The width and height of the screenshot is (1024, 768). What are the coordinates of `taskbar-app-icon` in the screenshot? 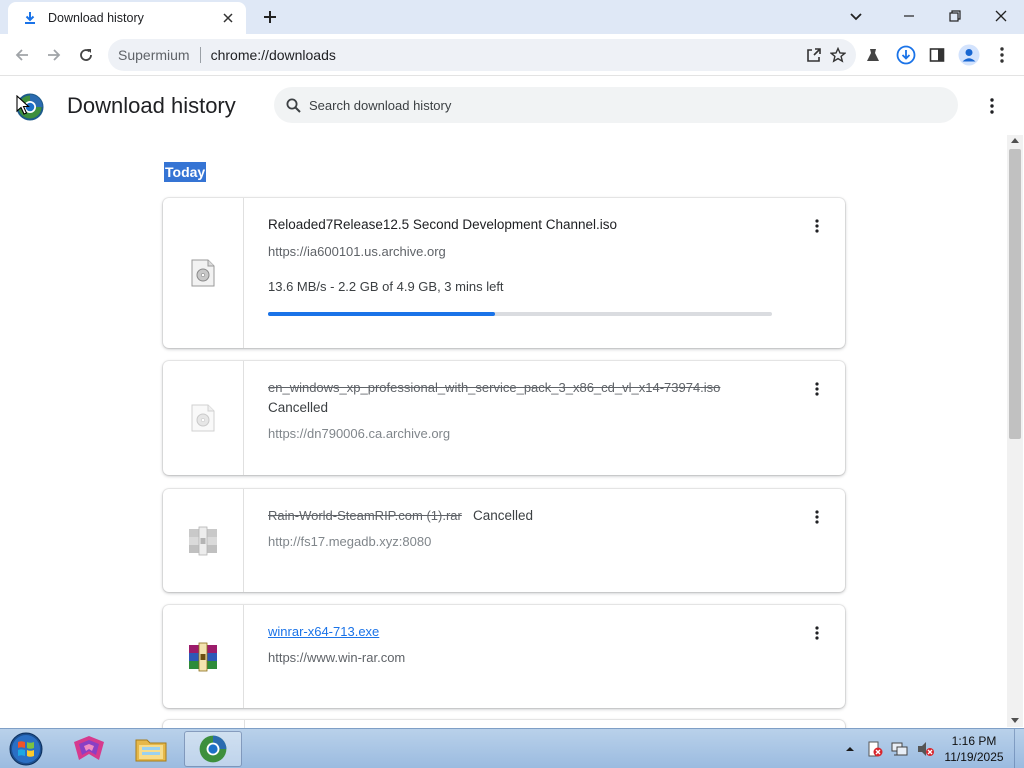 It's located at (89, 749).